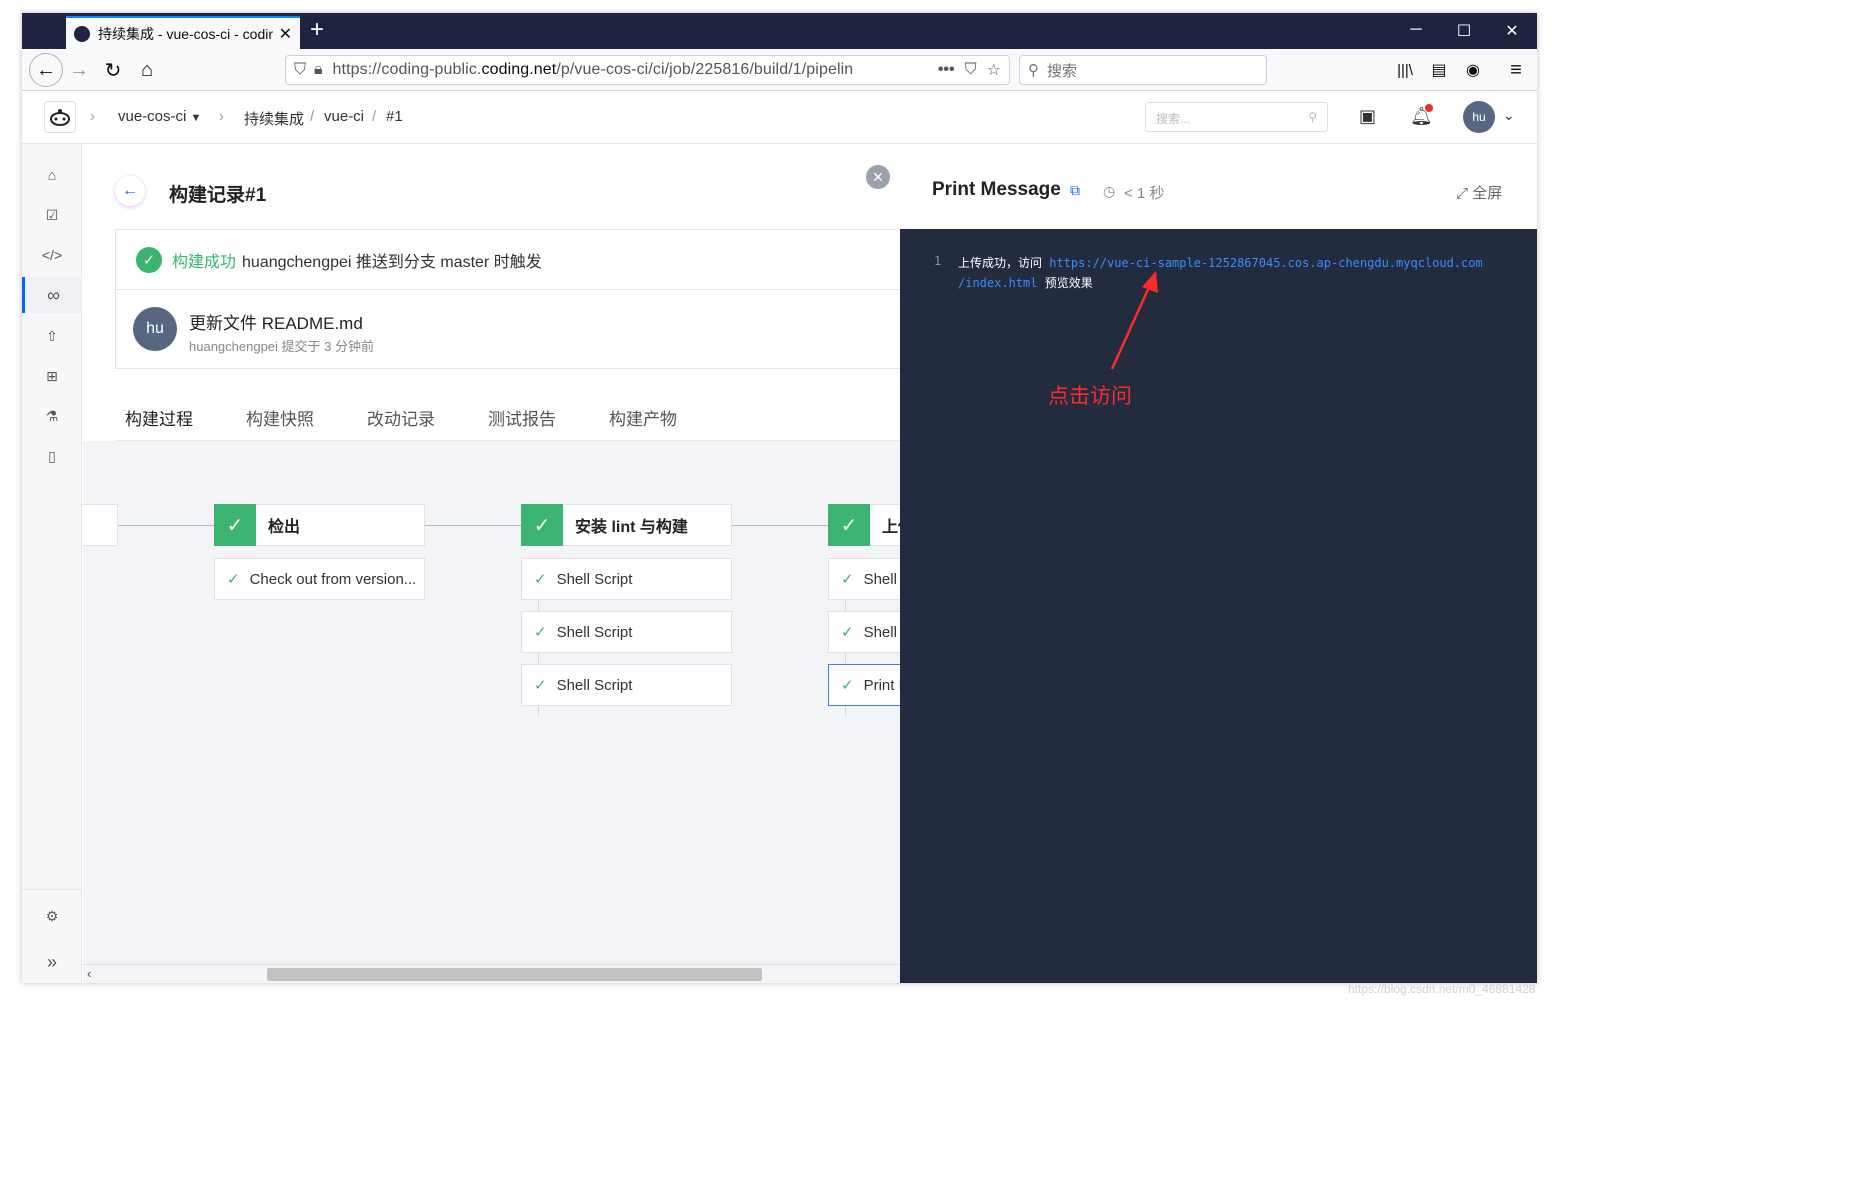 This screenshot has width=1849, height=1187. What do you see at coordinates (149, 259) in the screenshot?
I see `success-check-icon: ✓` at bounding box center [149, 259].